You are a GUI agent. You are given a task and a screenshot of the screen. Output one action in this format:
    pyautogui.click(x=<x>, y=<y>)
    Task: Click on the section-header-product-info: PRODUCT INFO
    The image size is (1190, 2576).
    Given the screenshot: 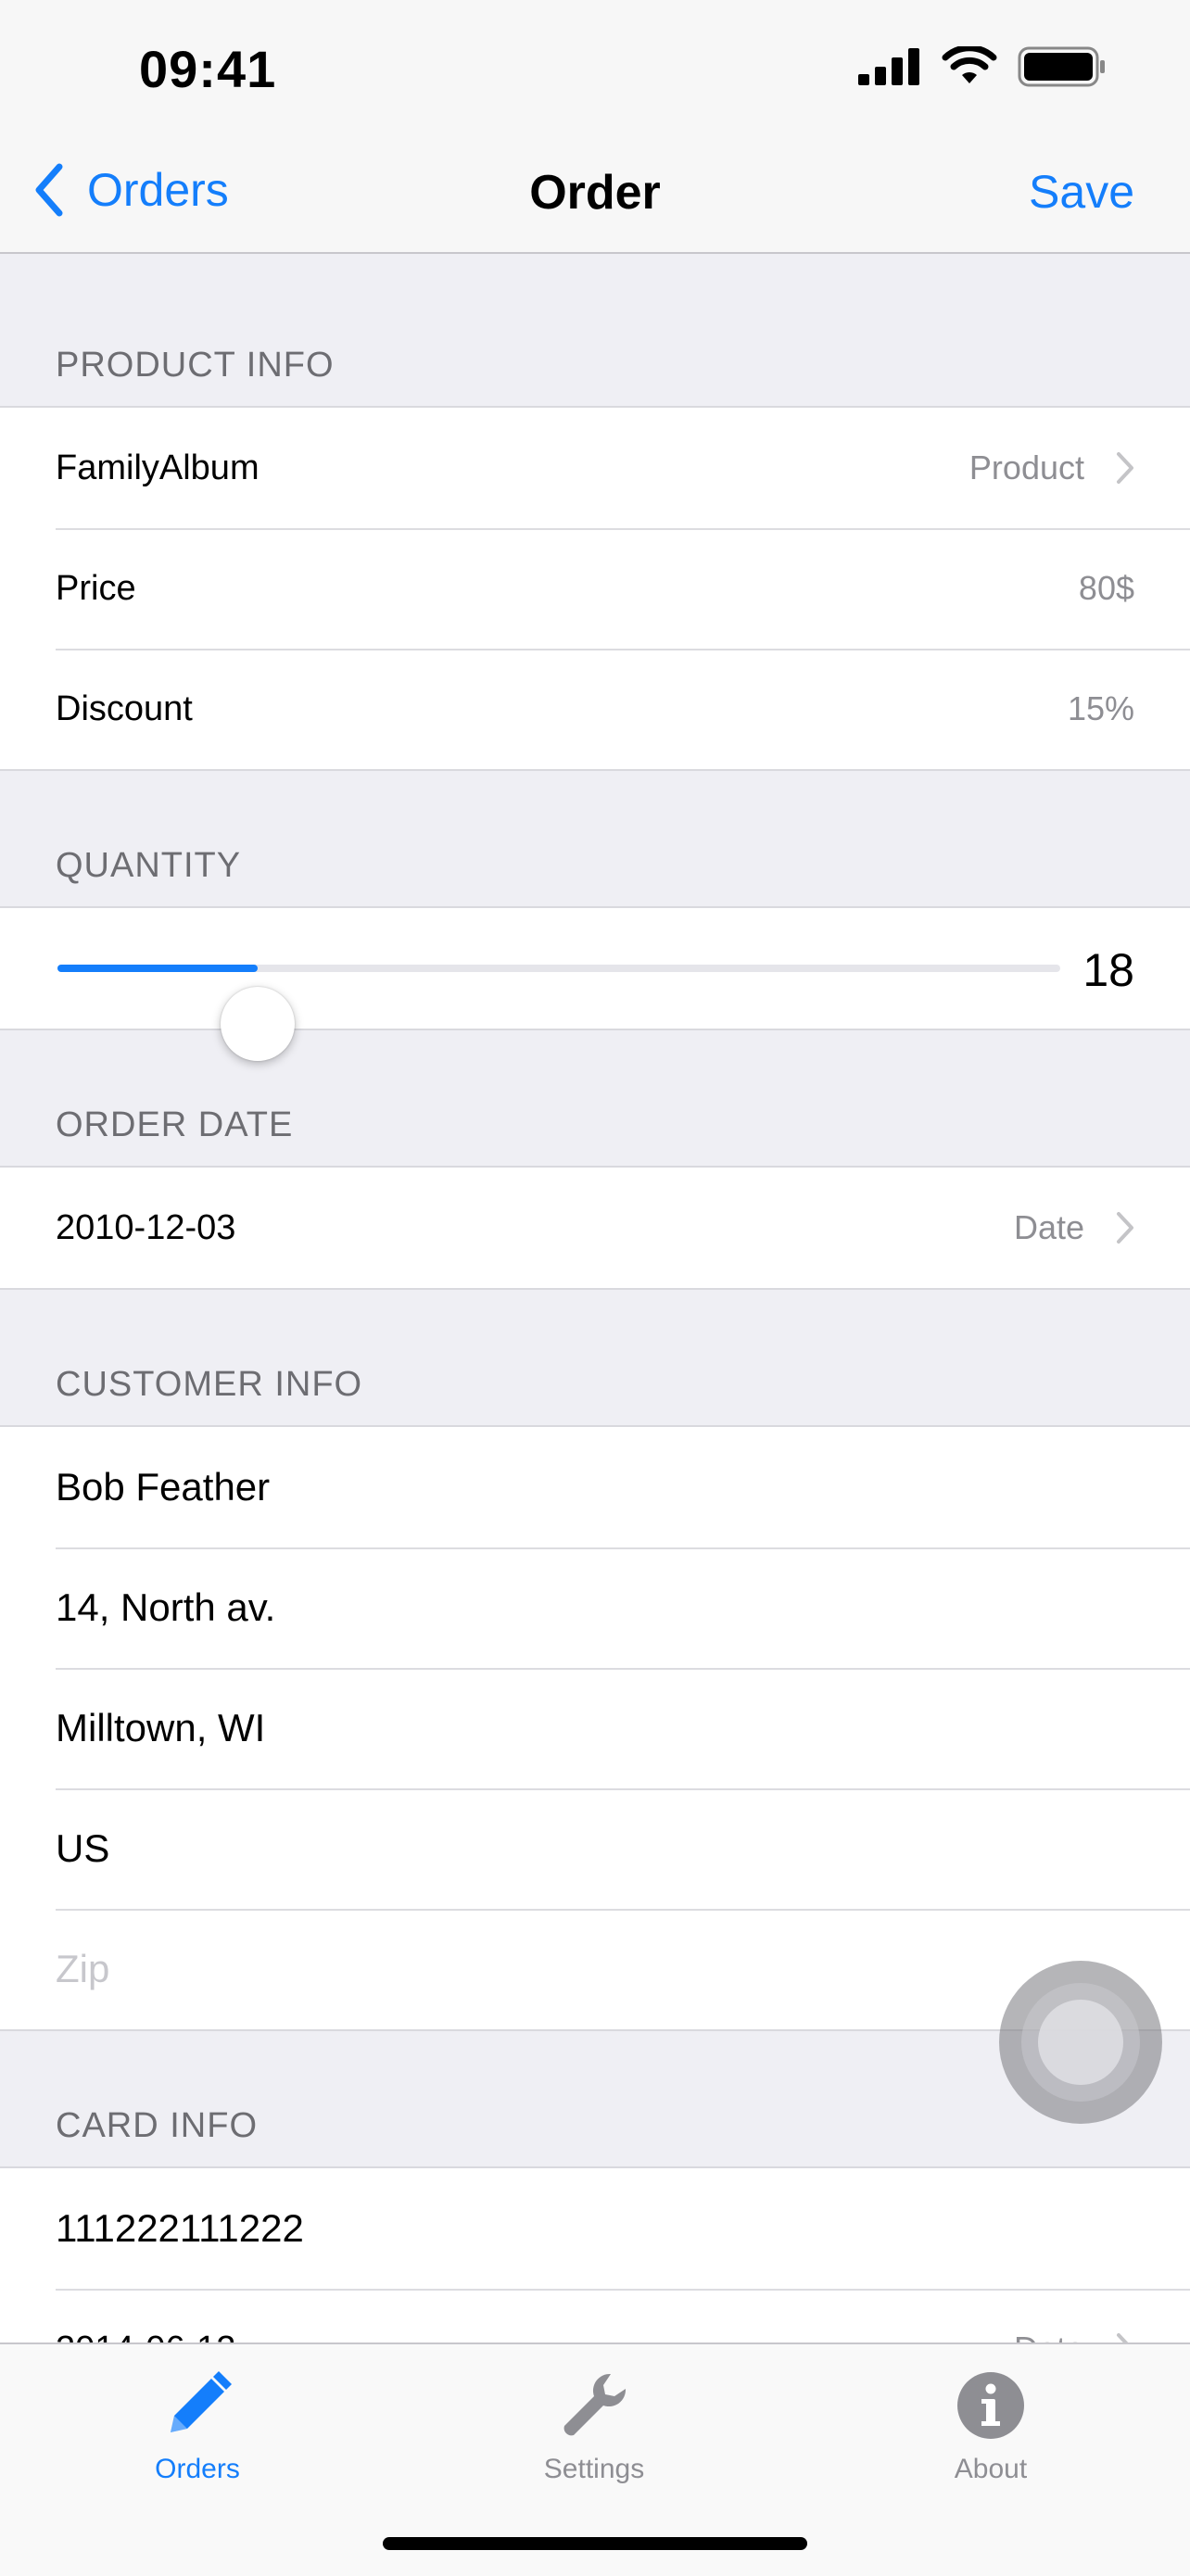 What is the action you would take?
    pyautogui.click(x=195, y=366)
    